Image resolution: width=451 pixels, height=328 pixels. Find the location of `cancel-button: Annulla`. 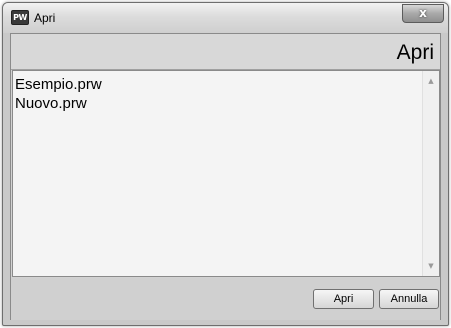

cancel-button: Annulla is located at coordinates (409, 299).